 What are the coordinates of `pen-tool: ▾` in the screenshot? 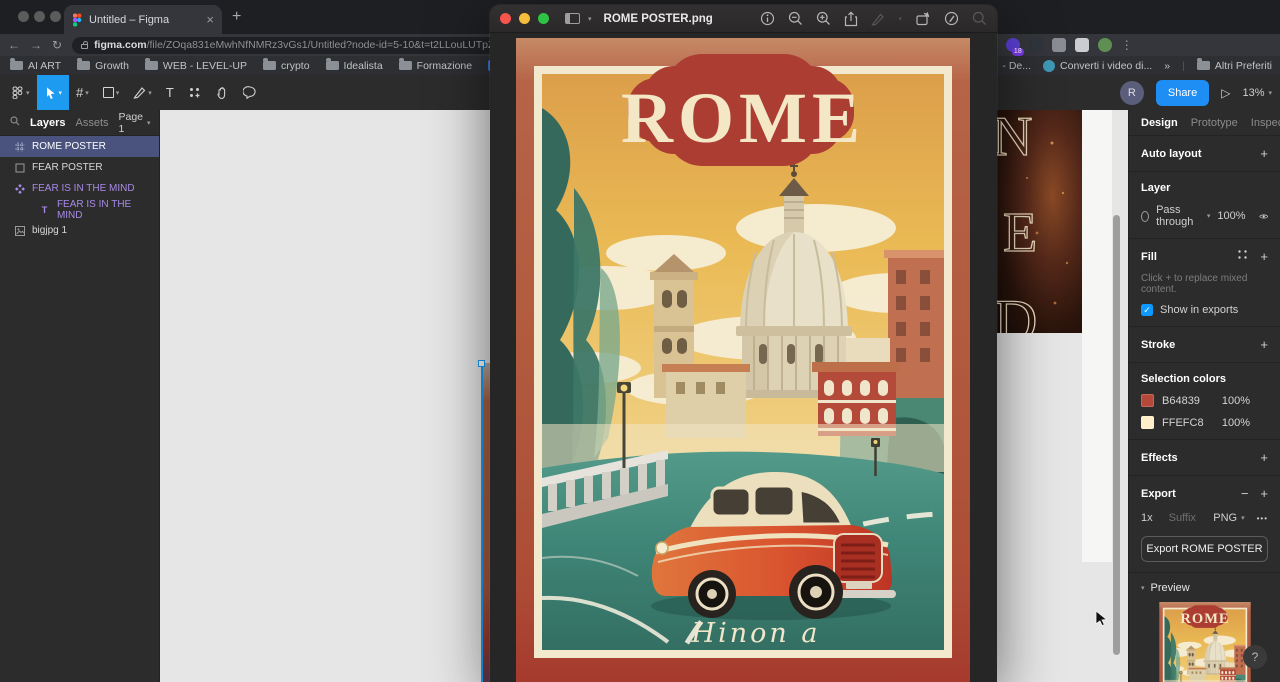 It's located at (142, 92).